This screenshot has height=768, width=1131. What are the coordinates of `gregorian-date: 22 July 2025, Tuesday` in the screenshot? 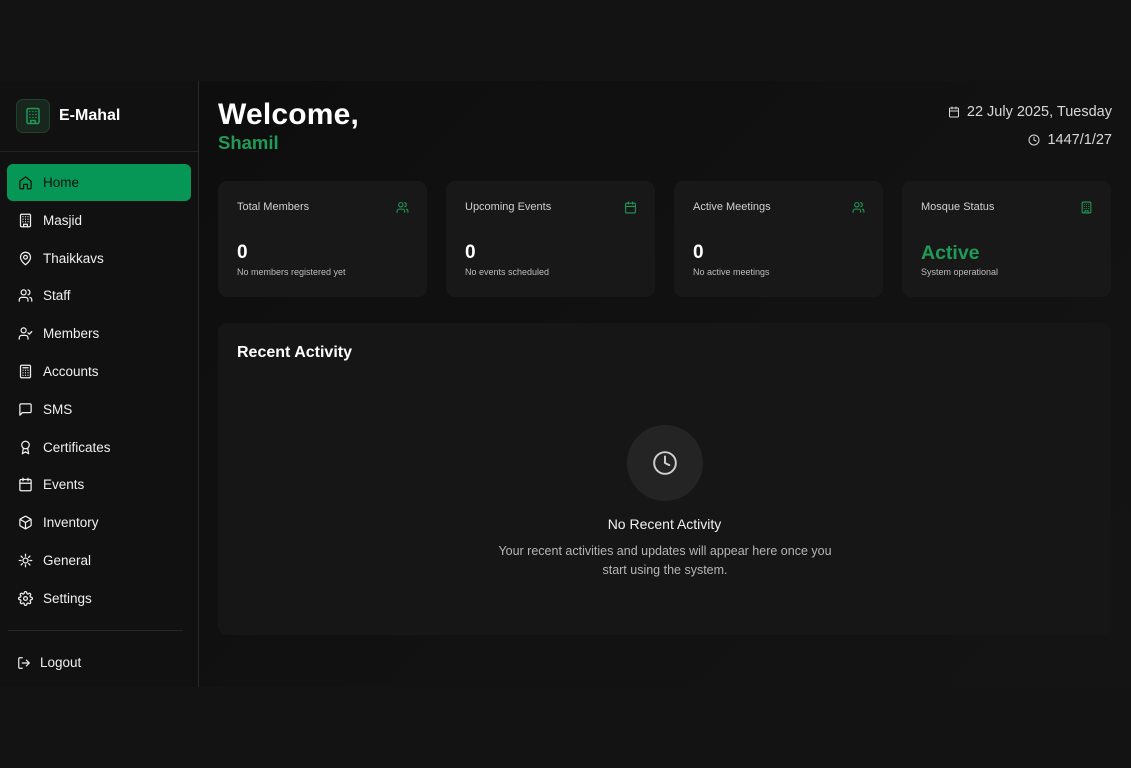 It's located at (1030, 112).